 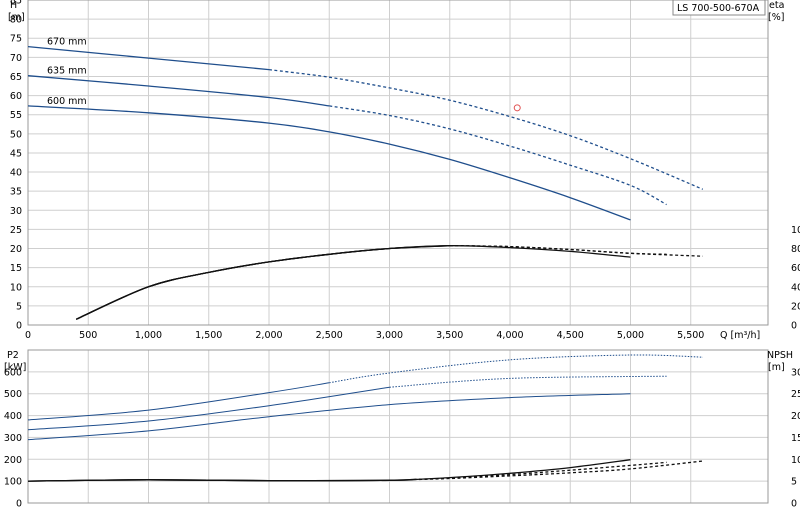 I want to click on left-tick-label: 65, so click(x=16, y=77).